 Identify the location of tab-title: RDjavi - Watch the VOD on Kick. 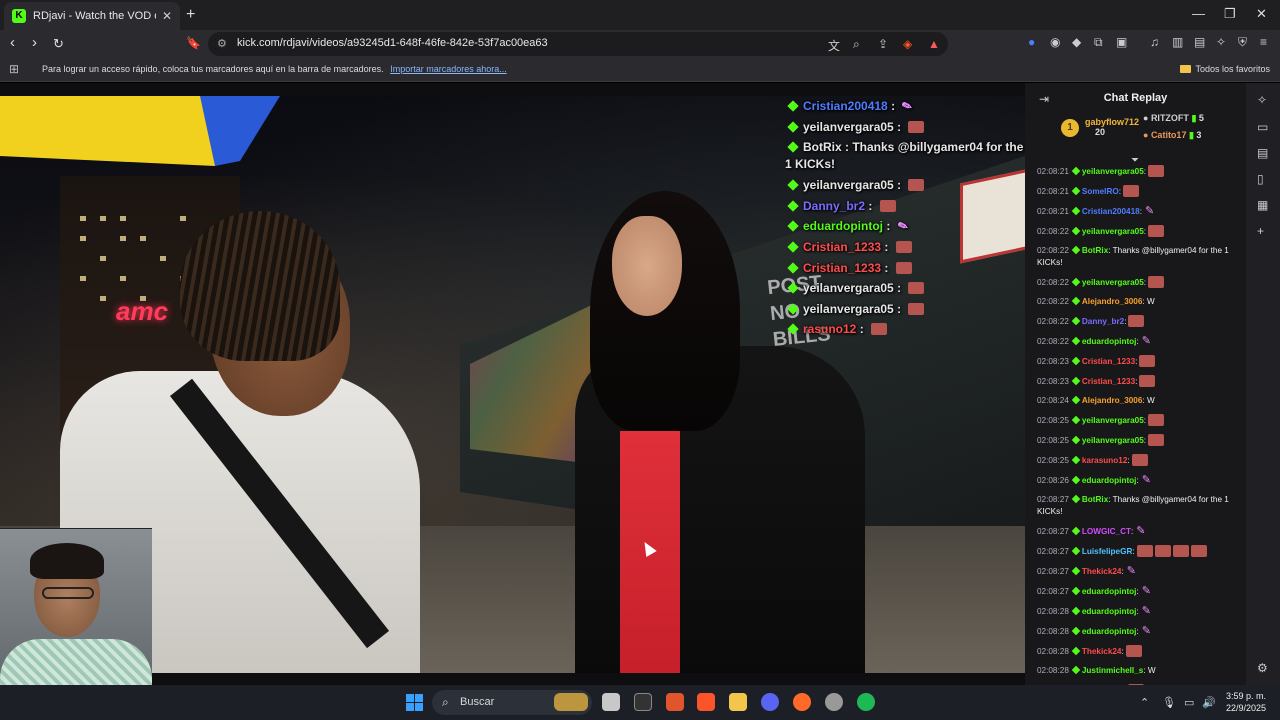
(94, 16).